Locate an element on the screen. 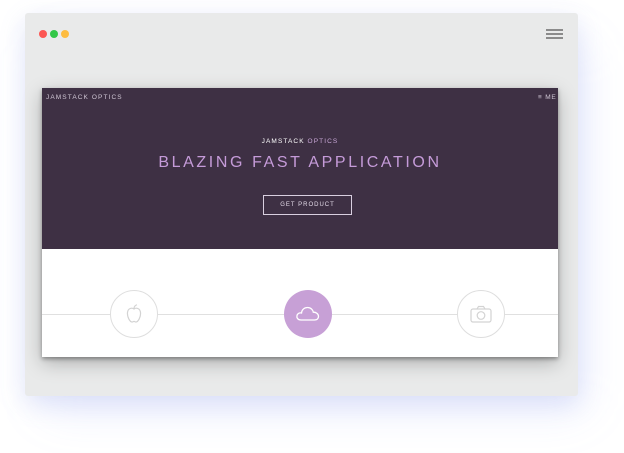 Image resolution: width=624 pixels, height=453 pixels. camera-icon is located at coordinates (481, 314).